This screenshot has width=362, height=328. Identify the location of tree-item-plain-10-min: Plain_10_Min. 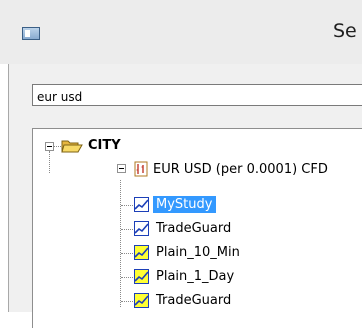
(198, 252).